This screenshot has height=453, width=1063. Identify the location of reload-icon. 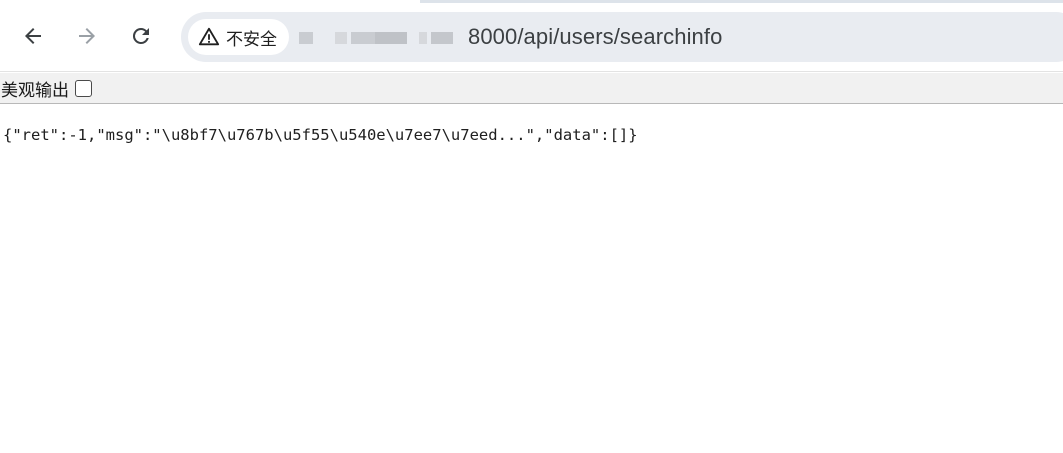
(140, 35).